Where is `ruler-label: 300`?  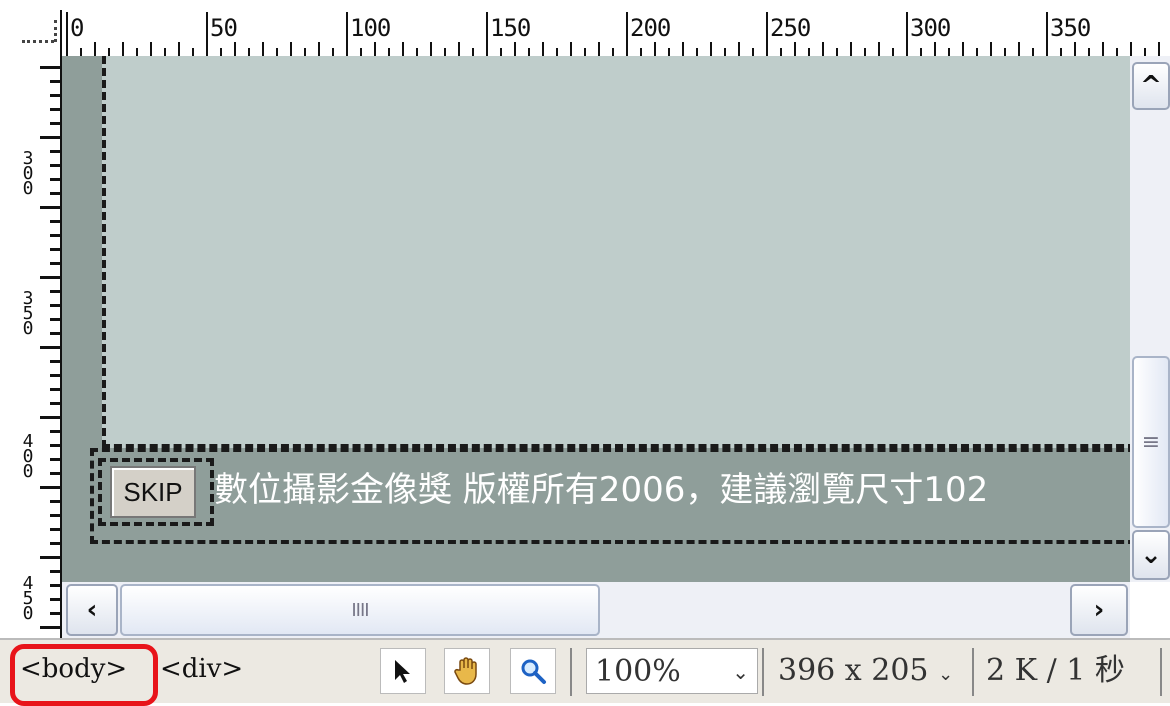
ruler-label: 300 is located at coordinates (930, 28).